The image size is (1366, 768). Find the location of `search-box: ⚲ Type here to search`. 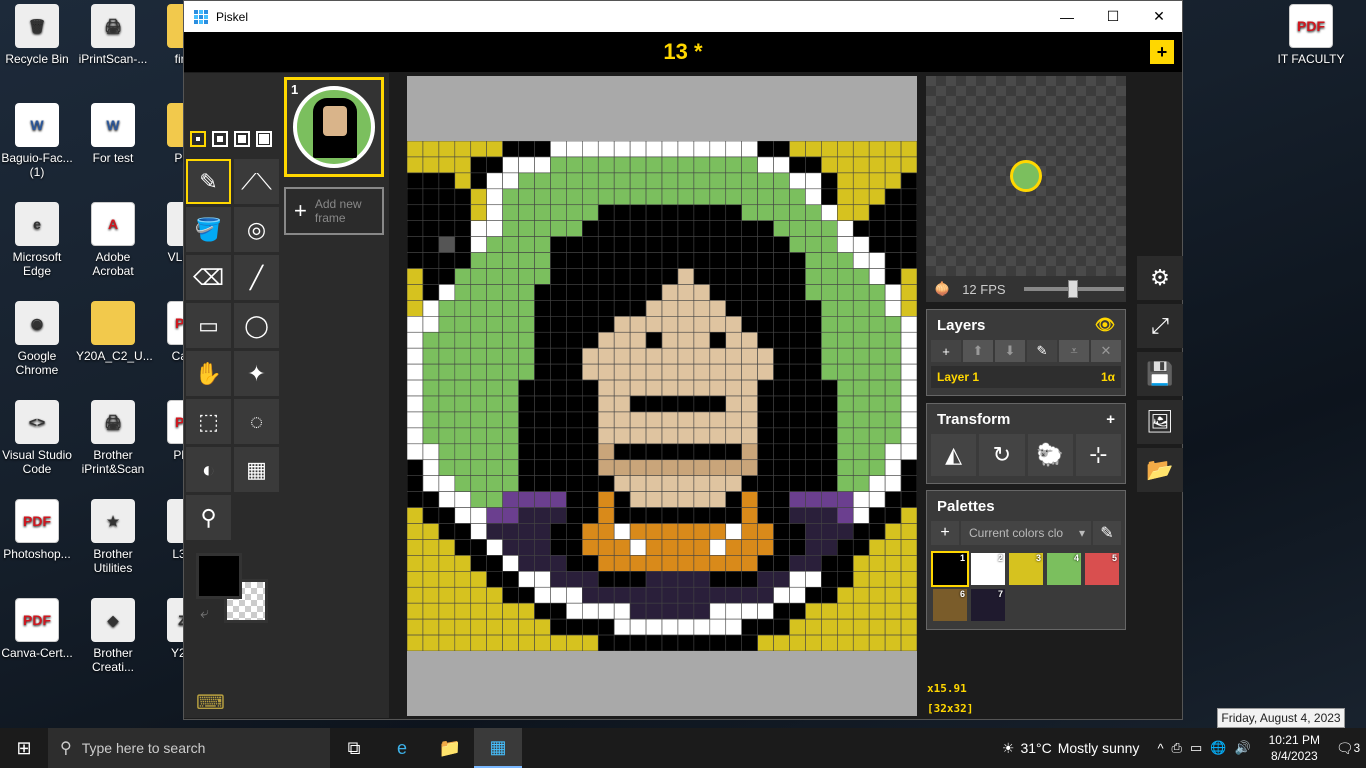

search-box: ⚲ Type here to search is located at coordinates (189, 748).